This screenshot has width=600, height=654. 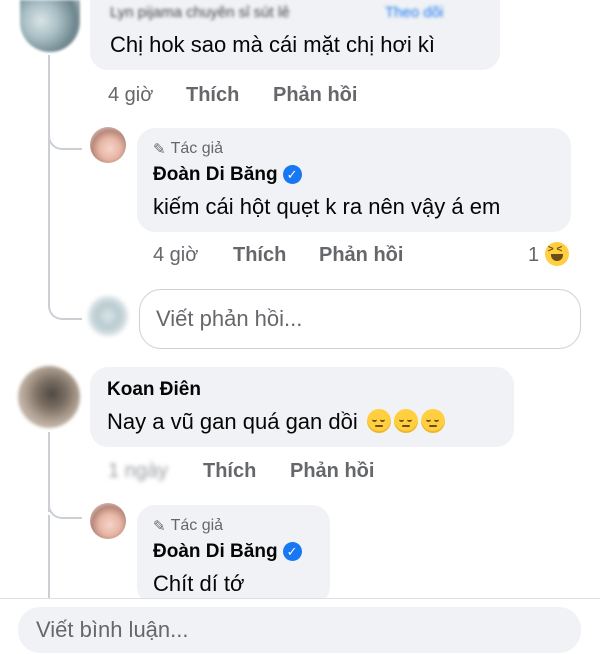 I want to click on comment-author-name-2: Koan Điên, so click(x=154, y=390).